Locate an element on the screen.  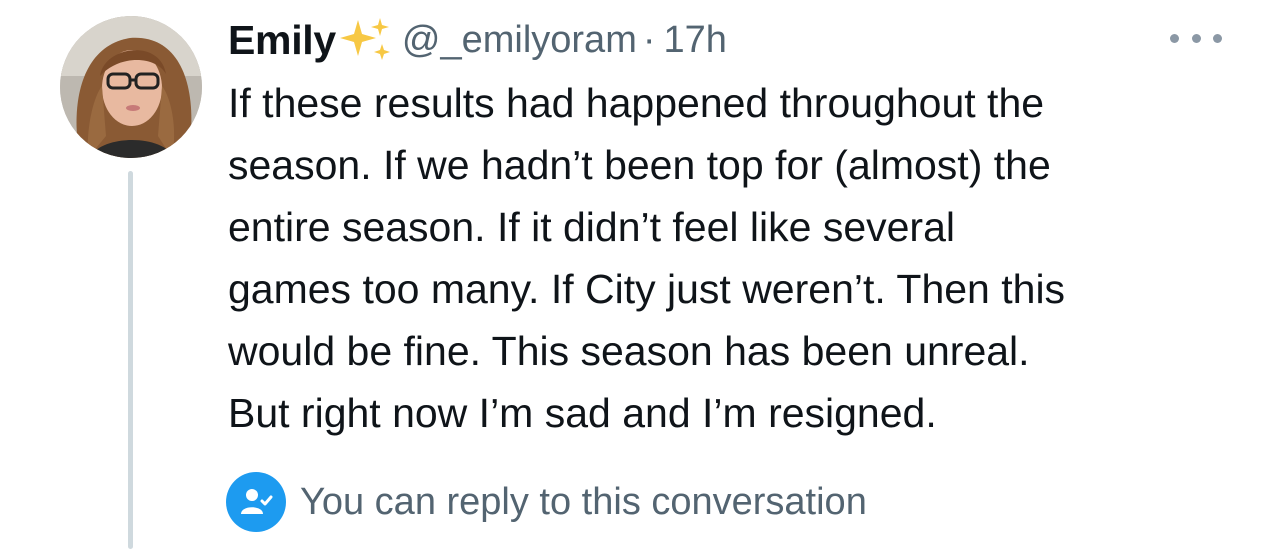
tweet-text-line: But right now I’m sad and I’m resigned. is located at coordinates (582, 413).